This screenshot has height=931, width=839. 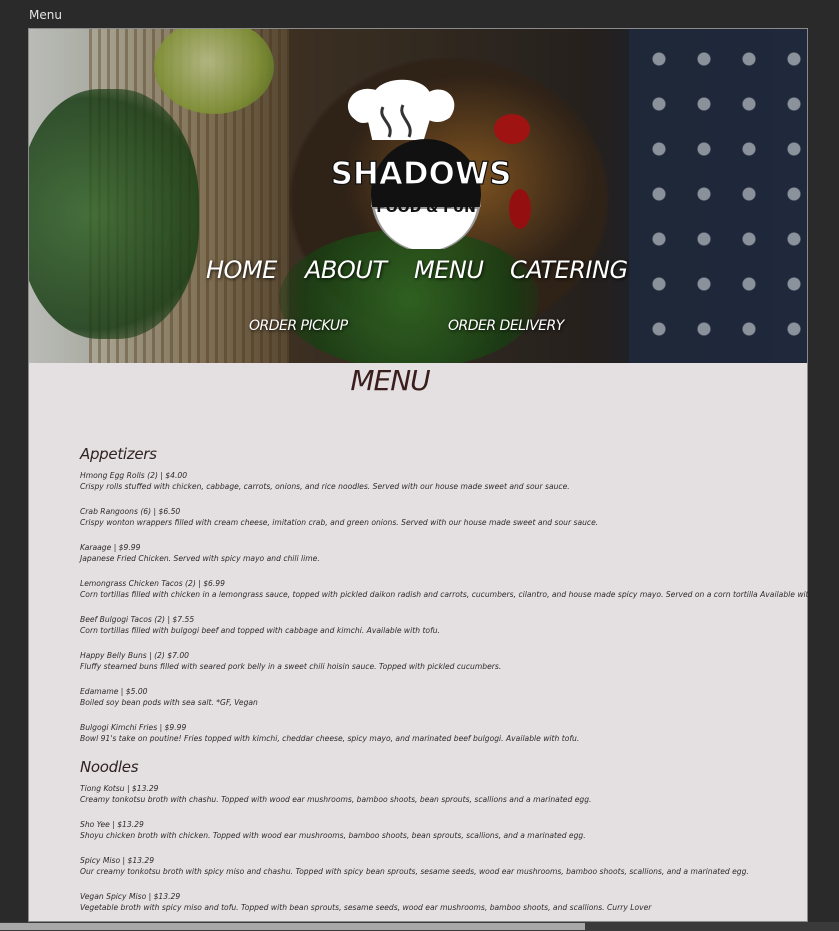 I want to click on menu-item-name: Sho Yee | $13.29, so click(x=112, y=824).